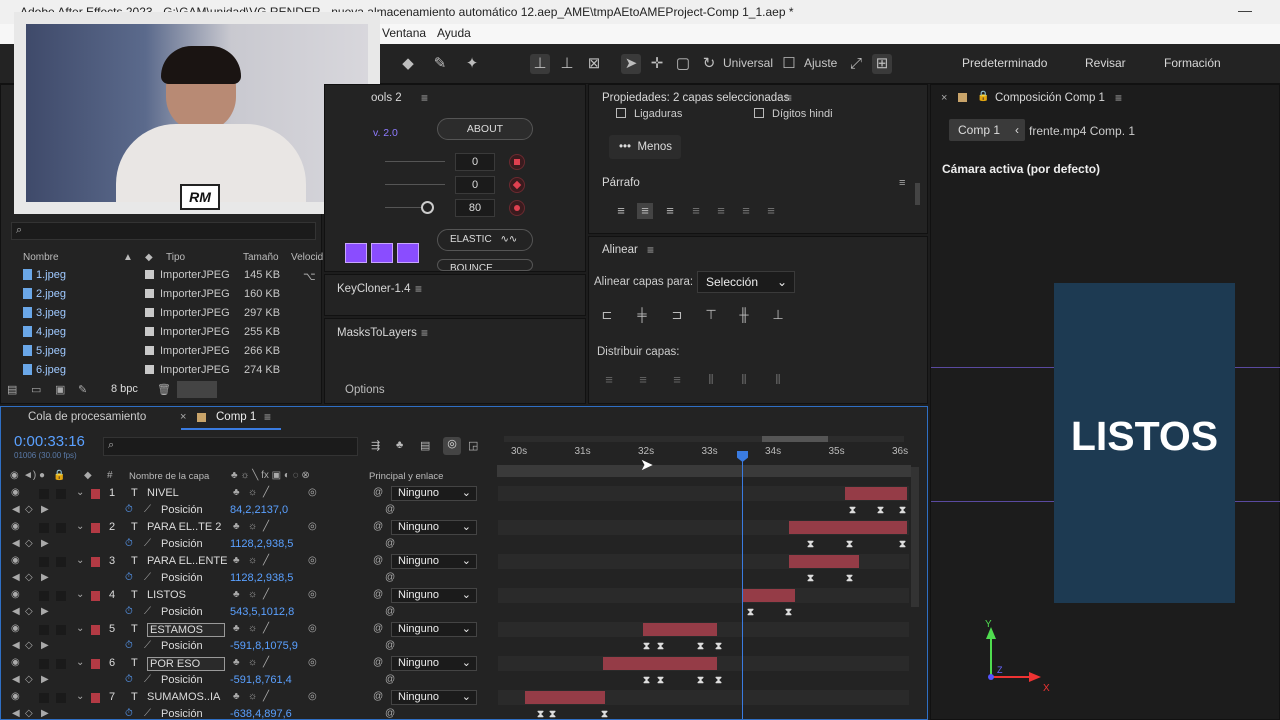  What do you see at coordinates (161, 276) in the screenshot?
I see `project-item: 1.jpeg ImporterJPEG 145 KB` at bounding box center [161, 276].